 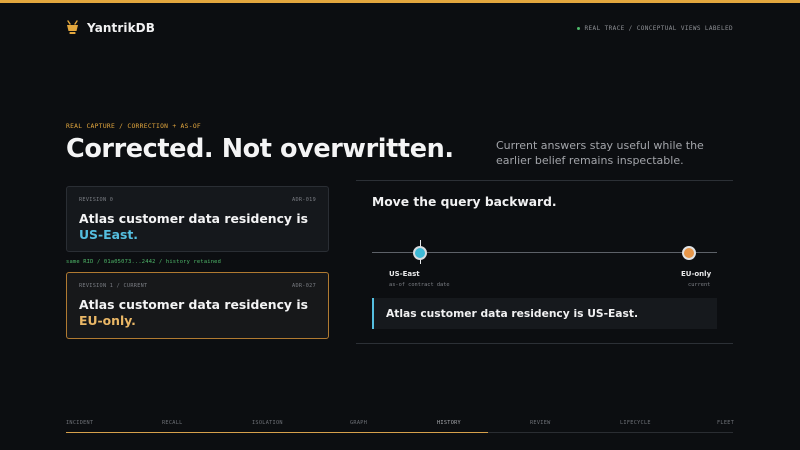 I want to click on tab-review: REVIEW, so click(x=540, y=423).